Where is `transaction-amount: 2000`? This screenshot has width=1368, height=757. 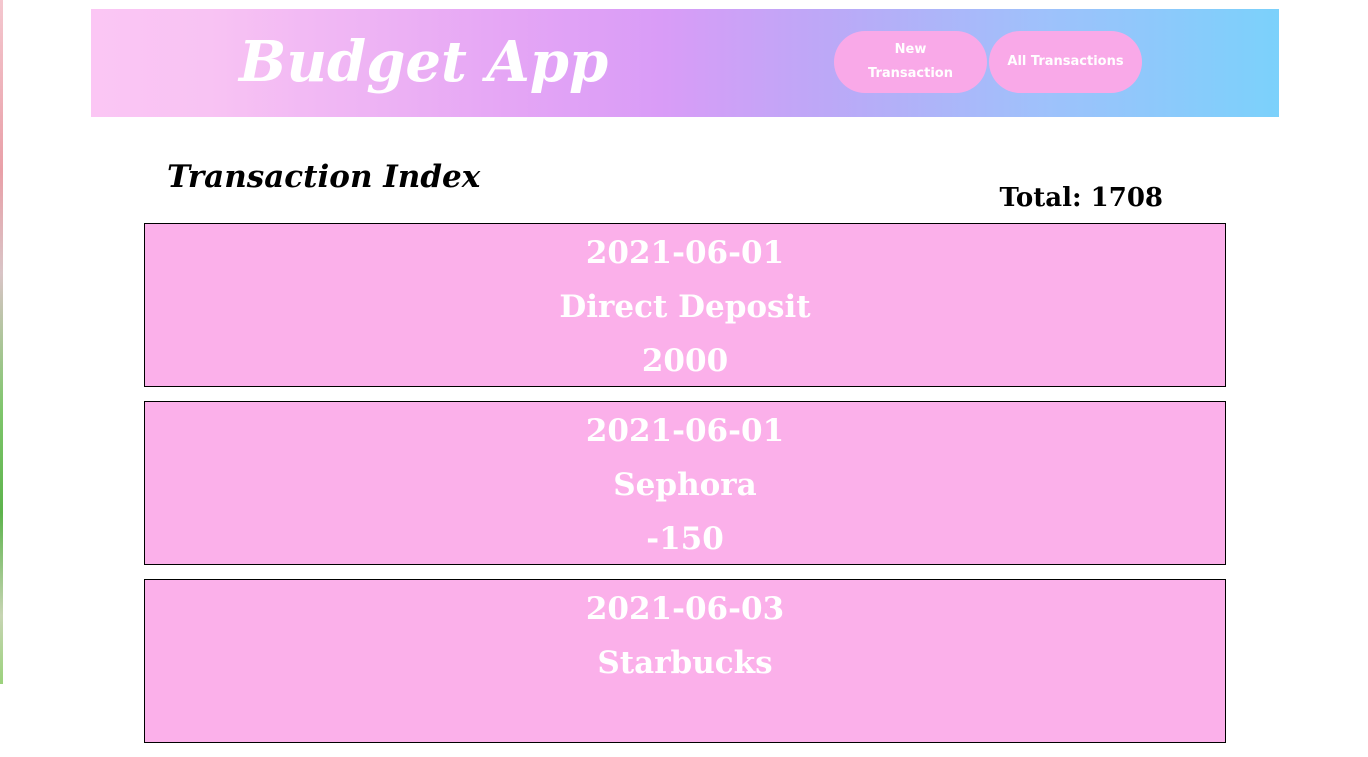
transaction-amount: 2000 is located at coordinates (685, 361).